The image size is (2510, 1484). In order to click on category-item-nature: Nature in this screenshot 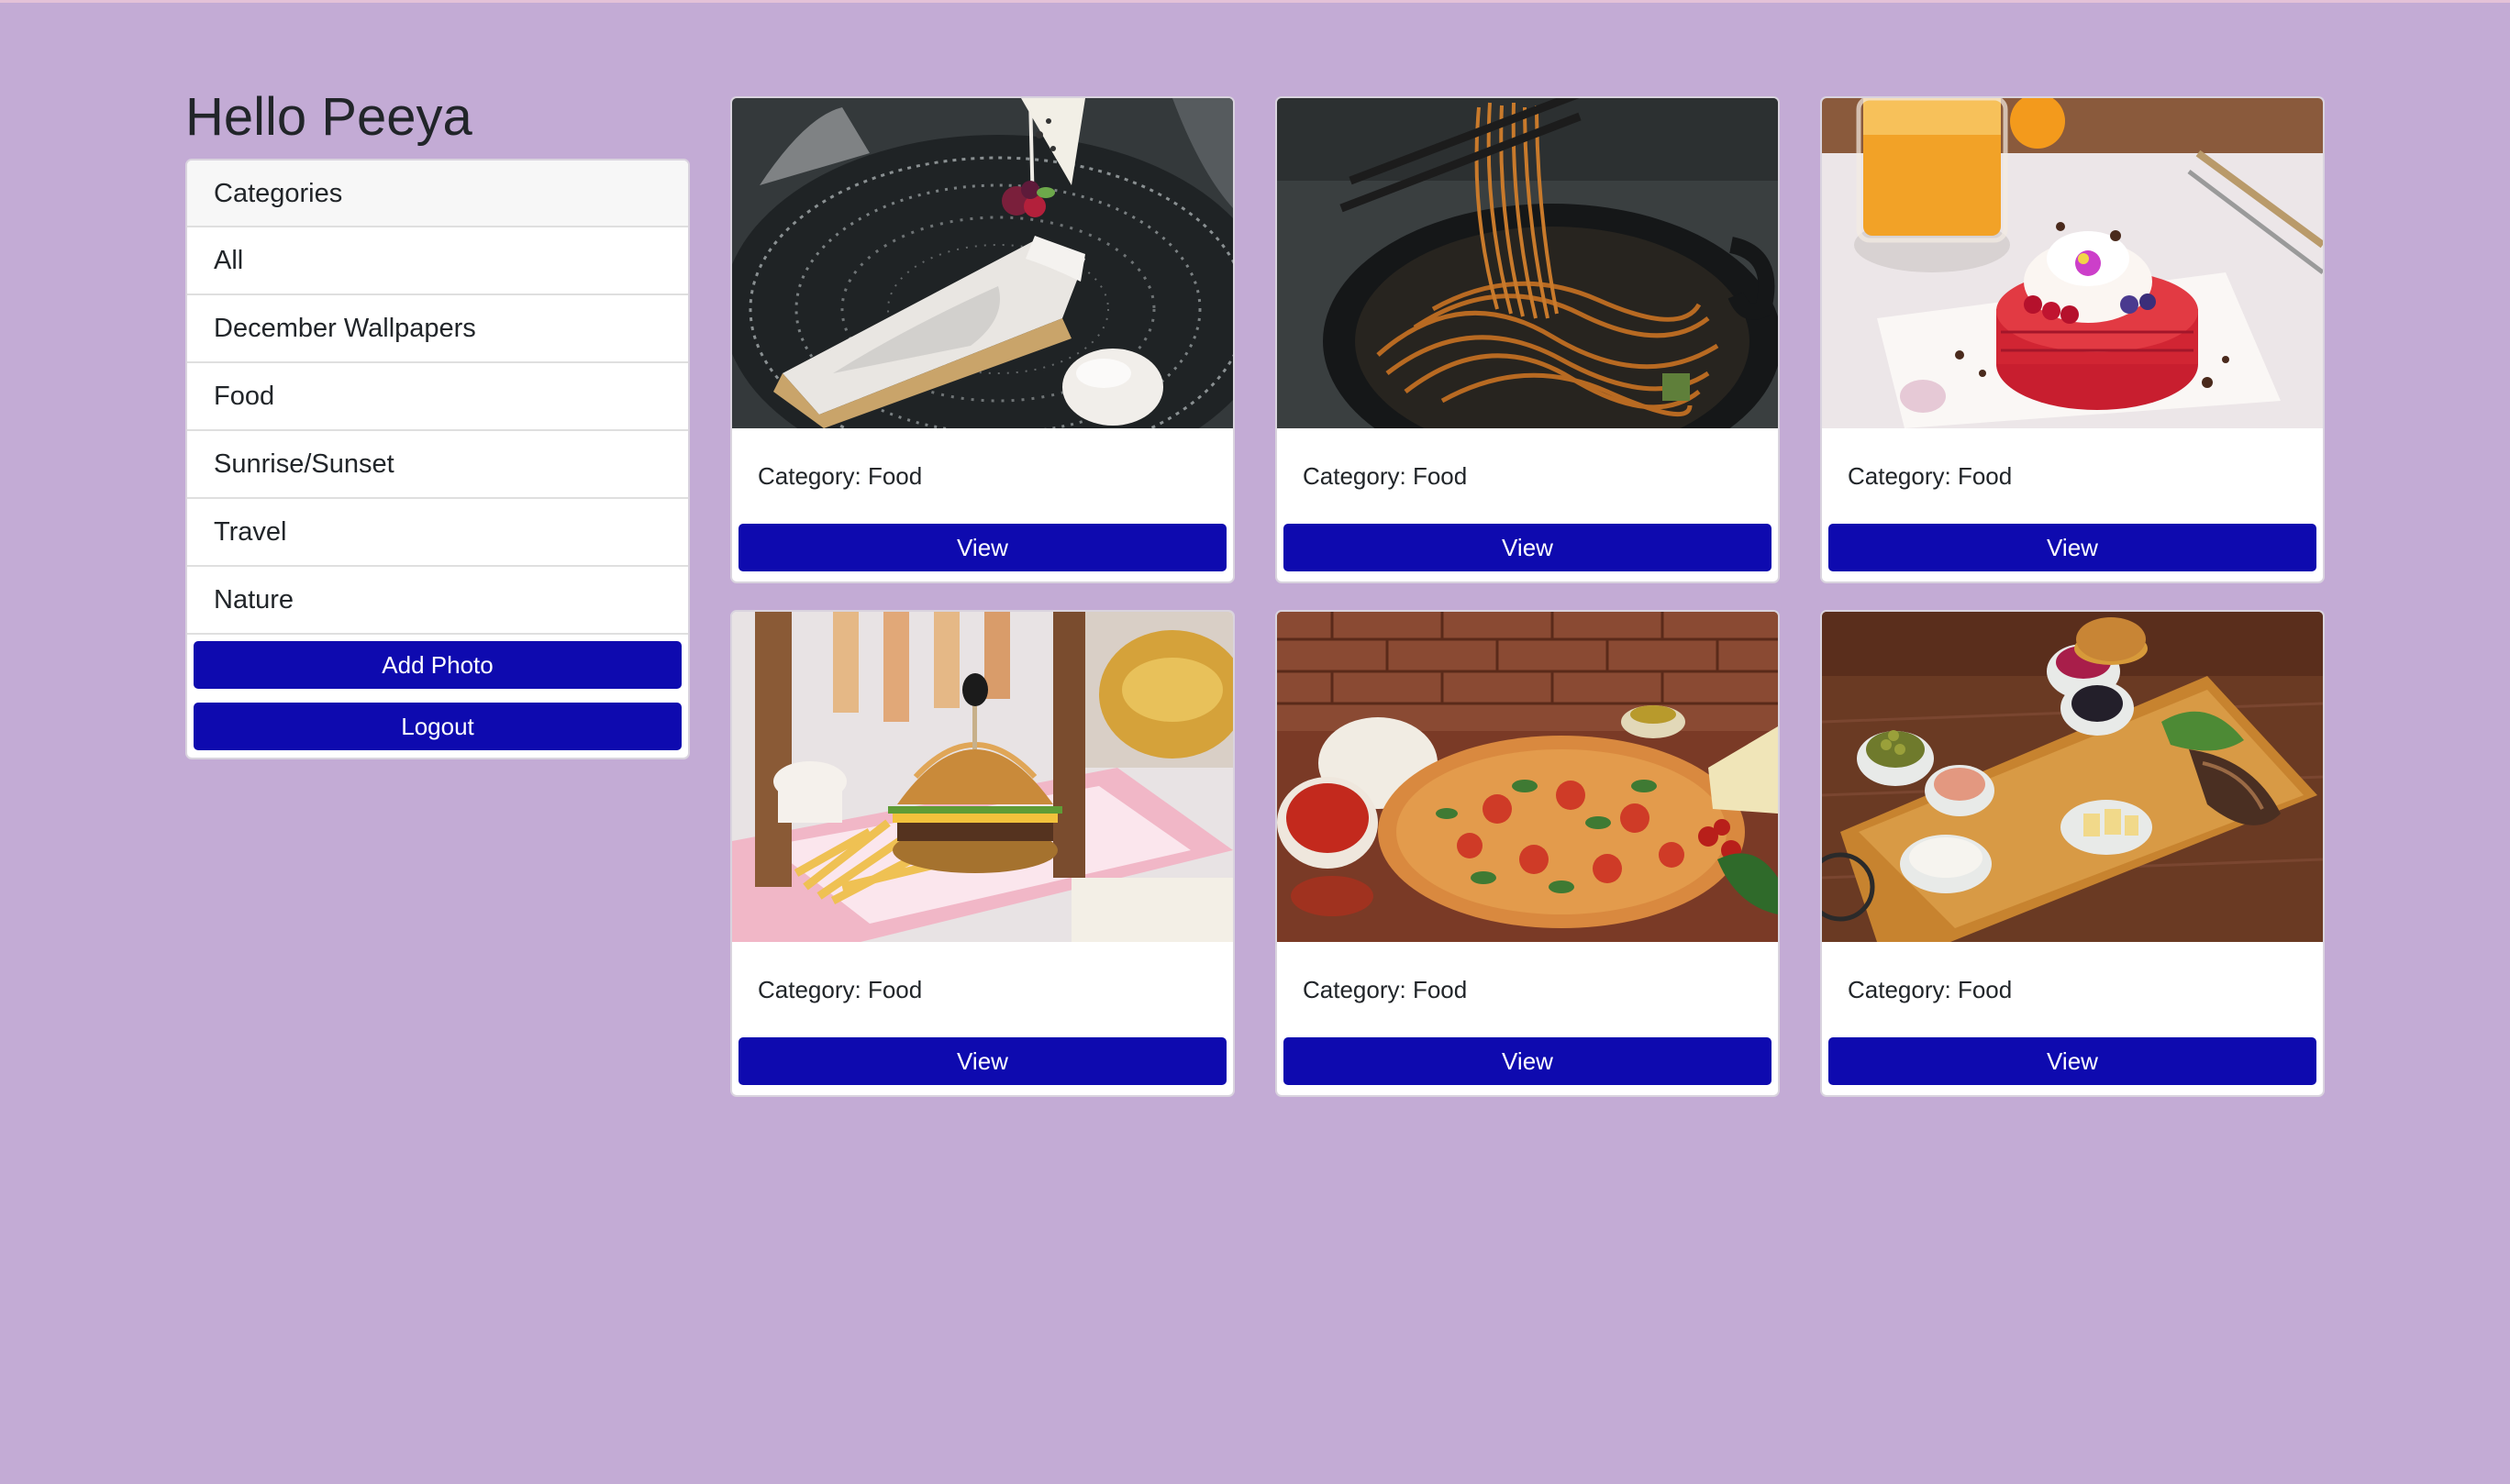, I will do `click(437, 601)`.